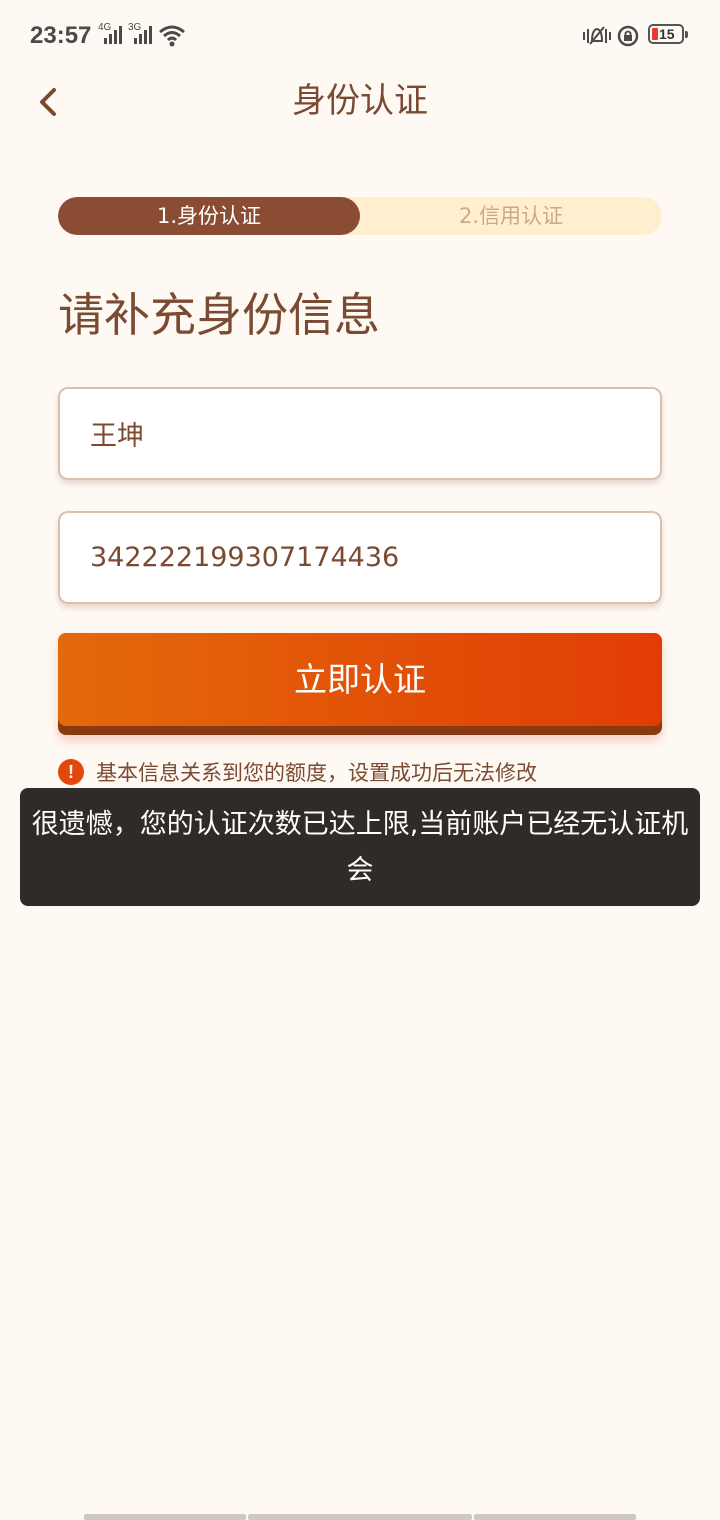 Image resolution: width=720 pixels, height=1520 pixels. I want to click on exclamation-circle-icon: !, so click(71, 772).